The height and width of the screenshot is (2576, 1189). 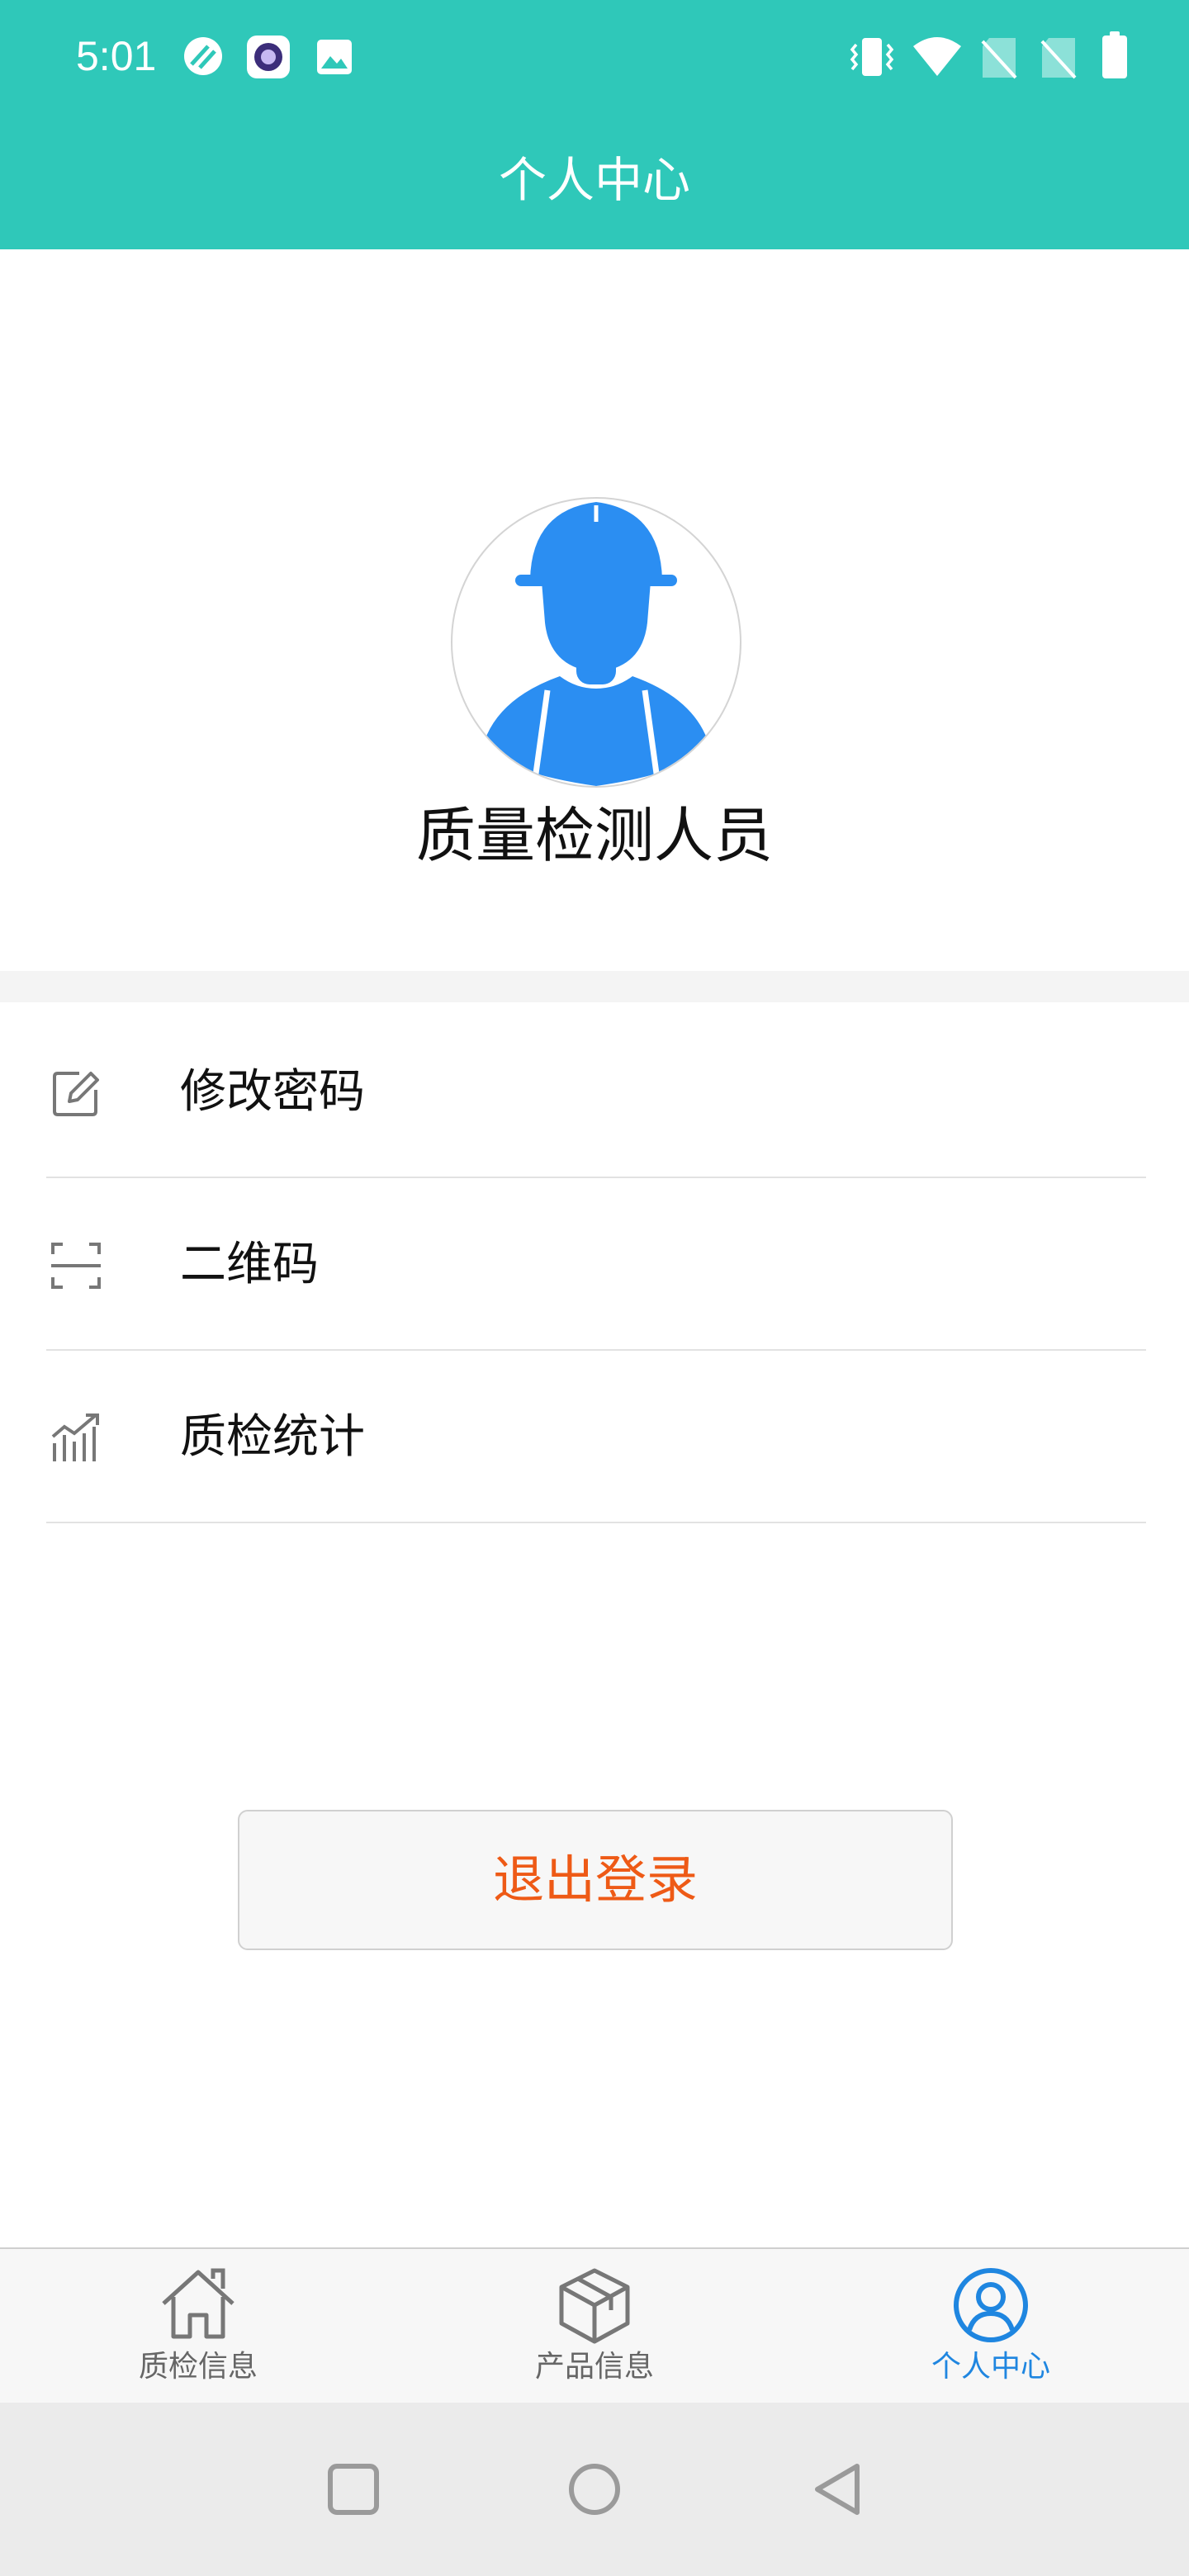 What do you see at coordinates (839, 2489) in the screenshot?
I see `back-triangle-icon` at bounding box center [839, 2489].